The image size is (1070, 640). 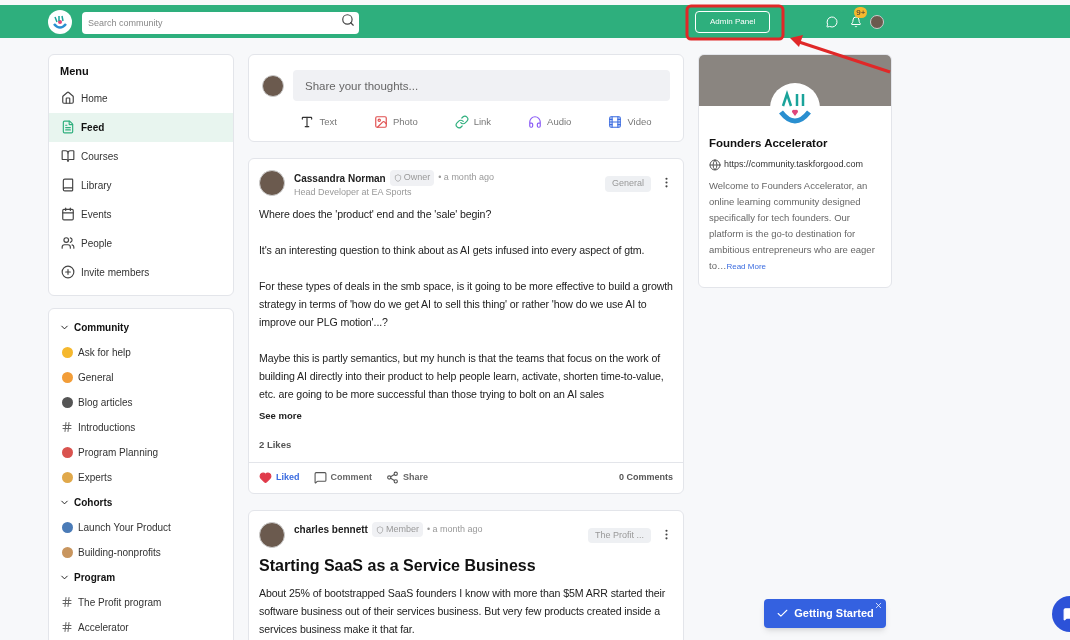 I want to click on getting-started-button: Getting Started, so click(x=825, y=613).